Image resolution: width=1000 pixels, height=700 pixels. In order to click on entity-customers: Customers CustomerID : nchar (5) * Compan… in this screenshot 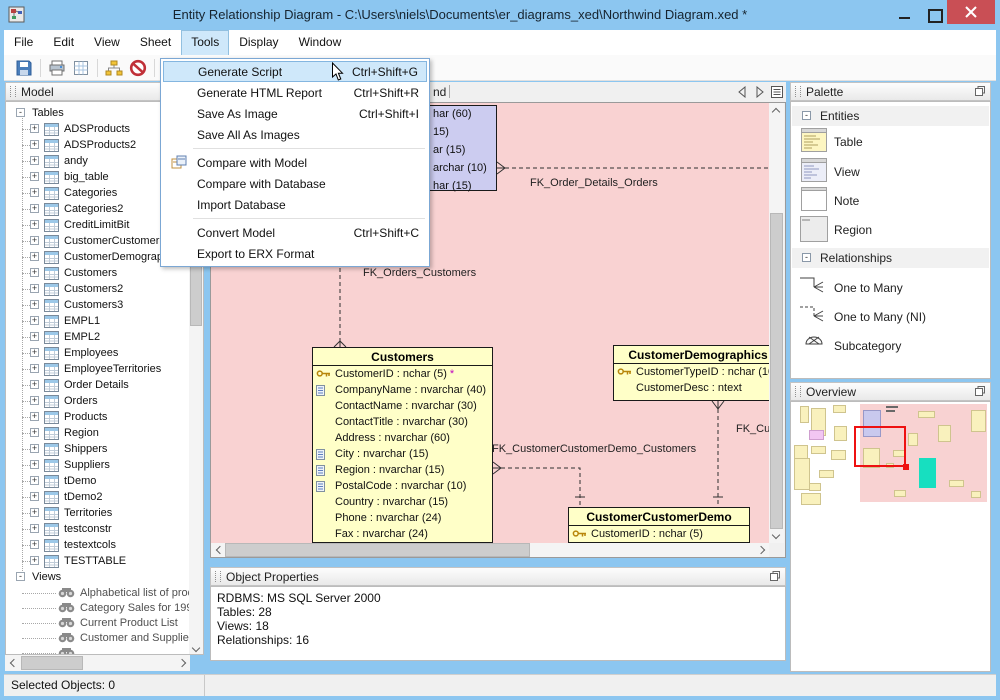, I will do `click(402, 445)`.